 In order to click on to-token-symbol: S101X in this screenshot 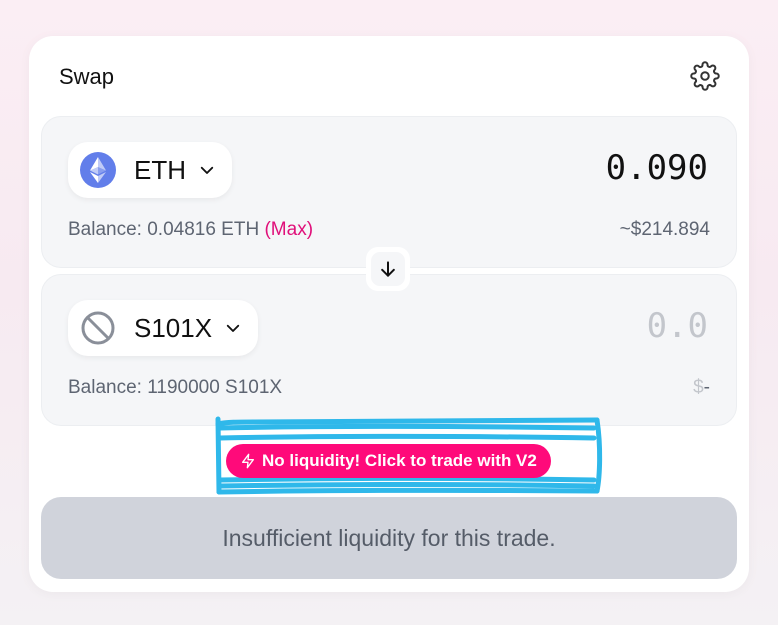, I will do `click(173, 327)`.